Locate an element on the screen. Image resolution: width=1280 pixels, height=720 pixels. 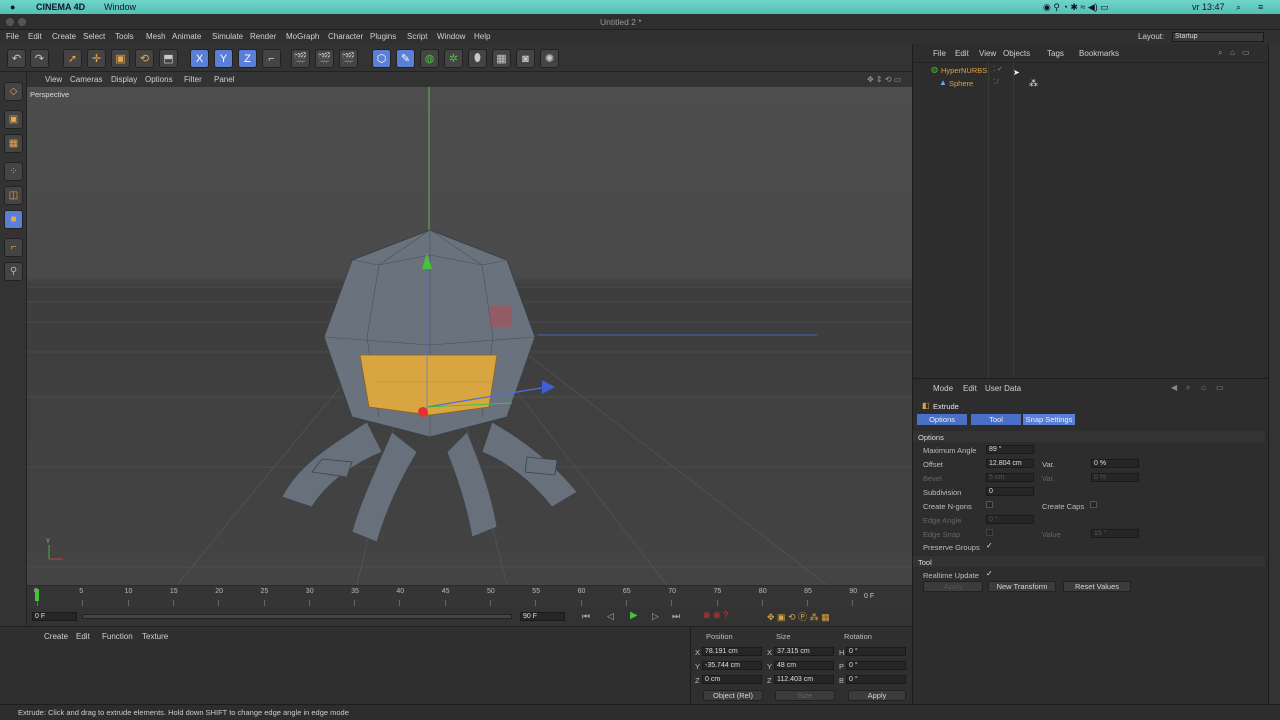
start-frame-field: 0 F is located at coordinates (54, 616).